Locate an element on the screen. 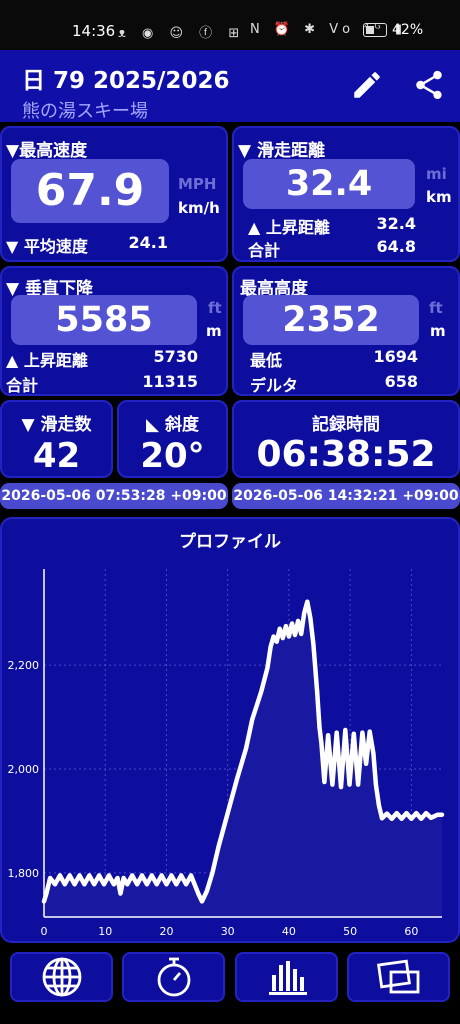 The height and width of the screenshot is (1024, 460). globe-icon is located at coordinates (61, 977).